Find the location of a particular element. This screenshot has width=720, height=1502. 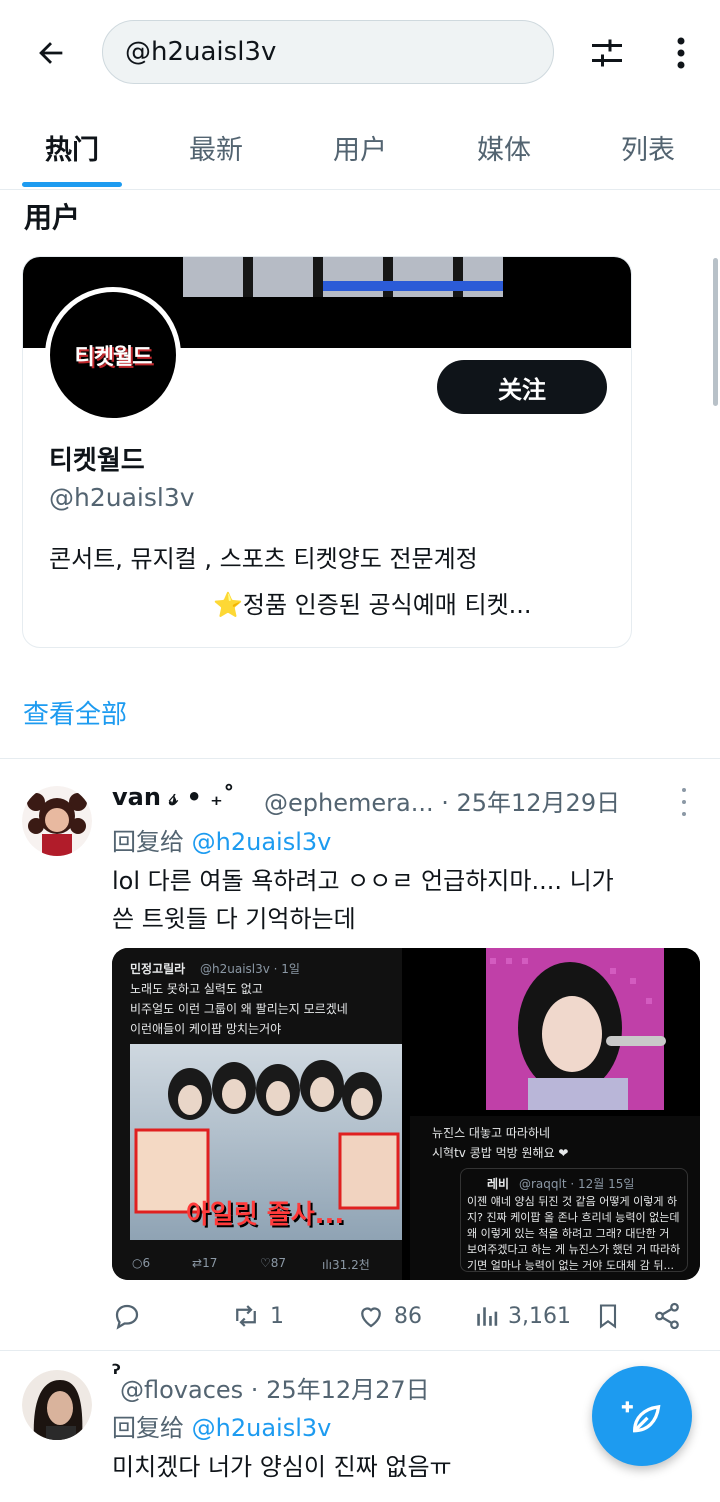

tweet2-avatar is located at coordinates (57, 1405).